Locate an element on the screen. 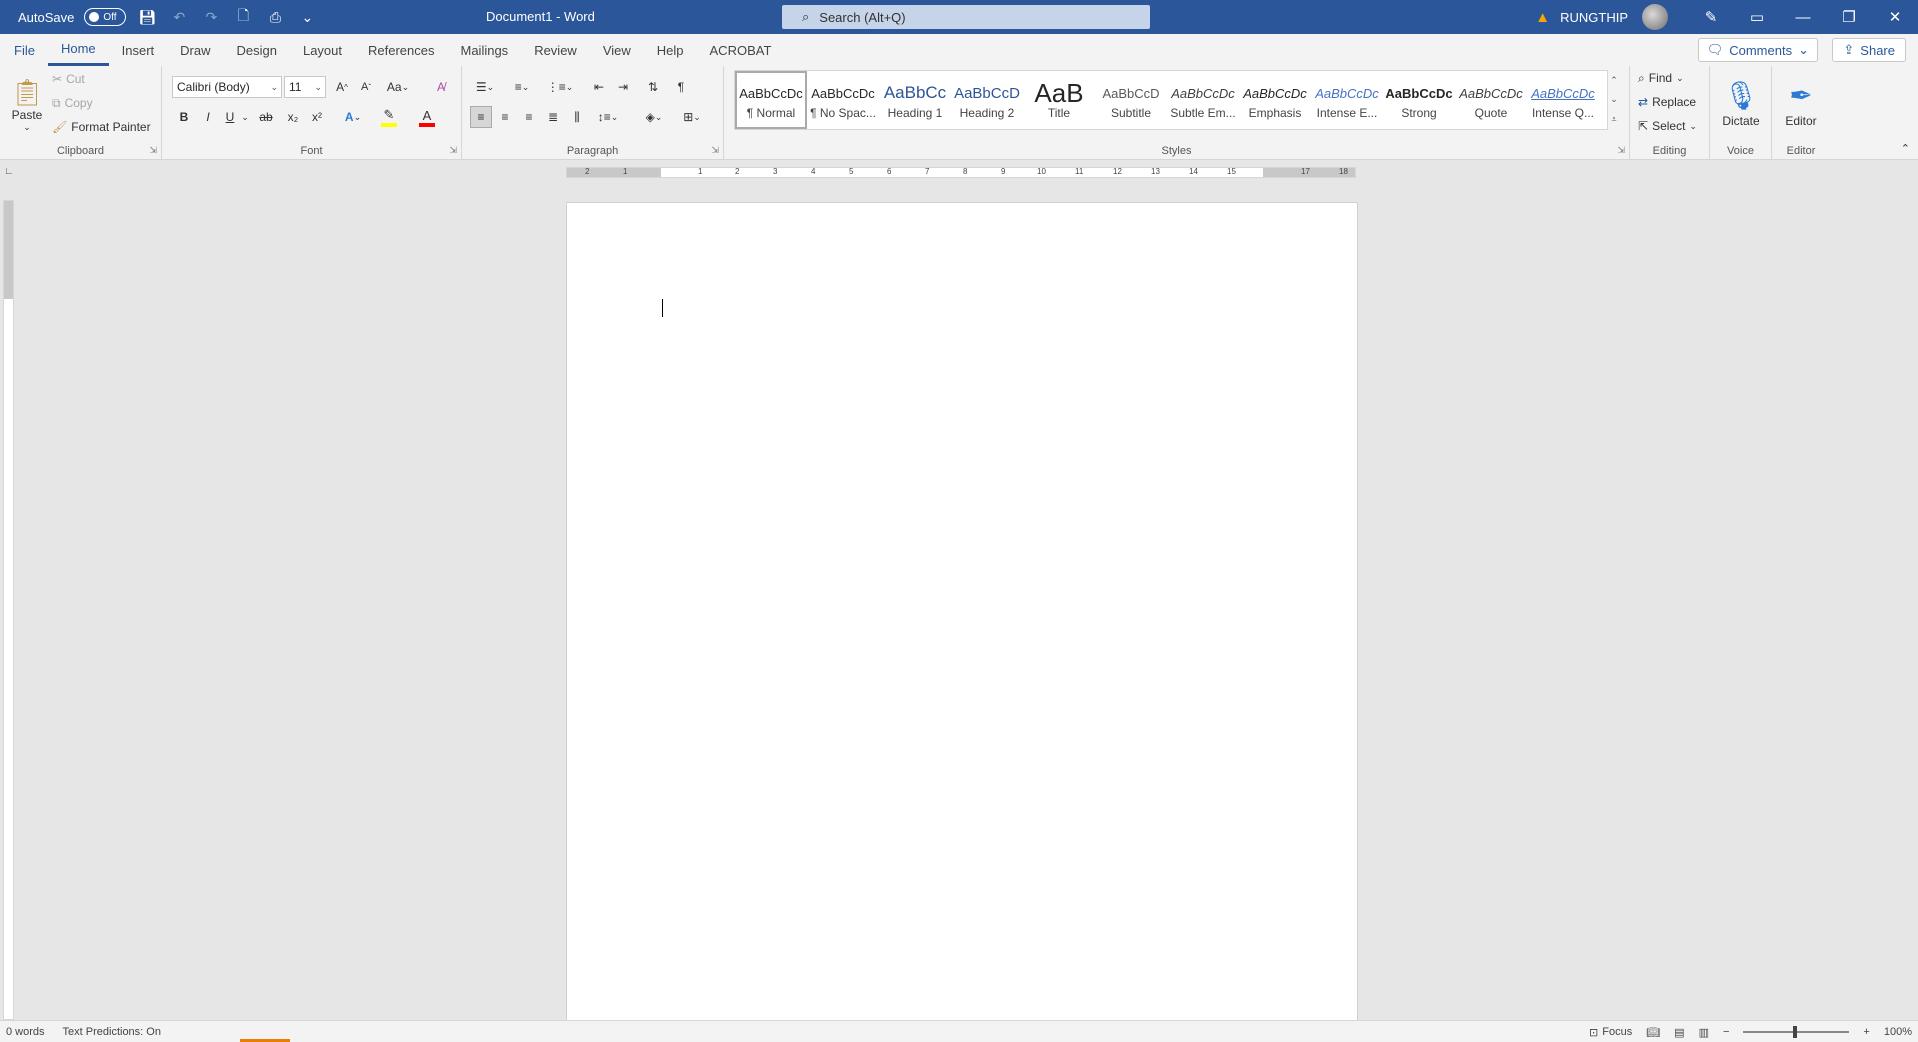  align-right-icon: ≡ is located at coordinates (529, 117).